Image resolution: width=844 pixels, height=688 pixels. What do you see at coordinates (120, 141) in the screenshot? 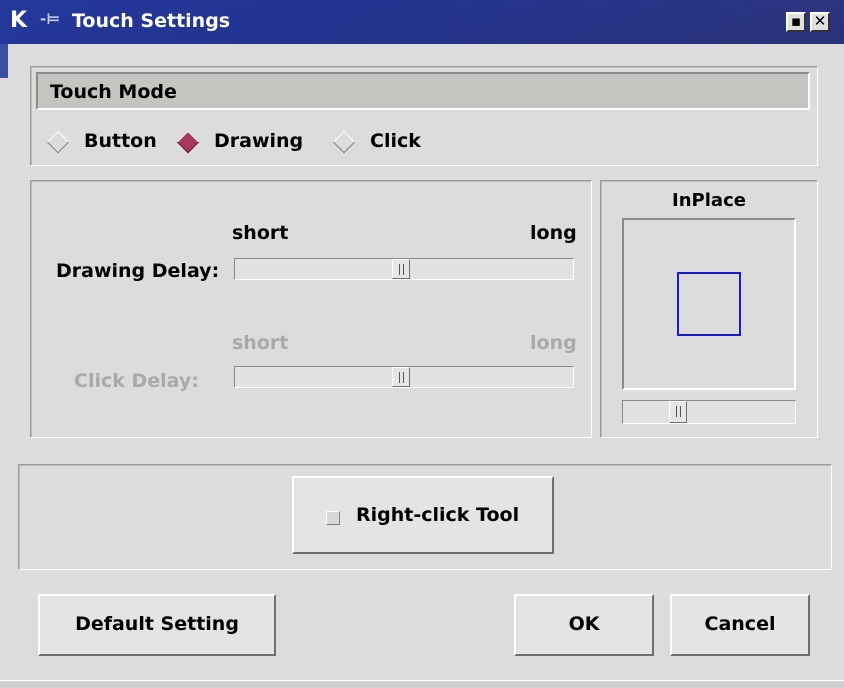
I see `radio-label: Button` at bounding box center [120, 141].